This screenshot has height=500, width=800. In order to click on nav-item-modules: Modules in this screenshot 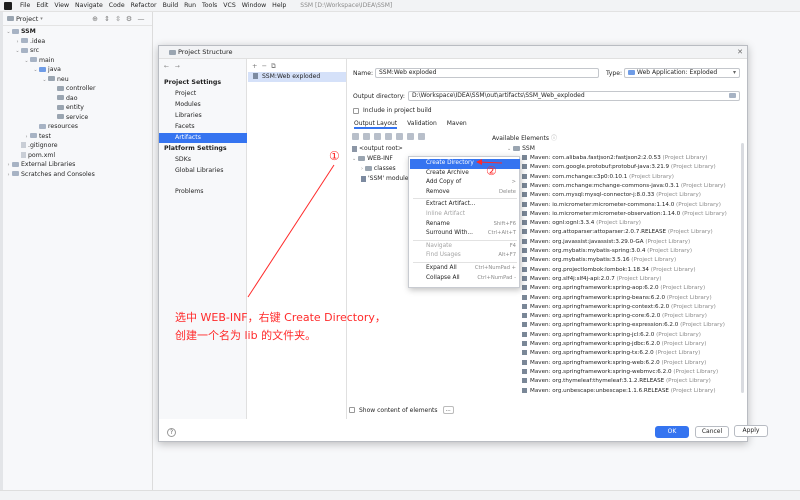, I will do `click(203, 105)`.